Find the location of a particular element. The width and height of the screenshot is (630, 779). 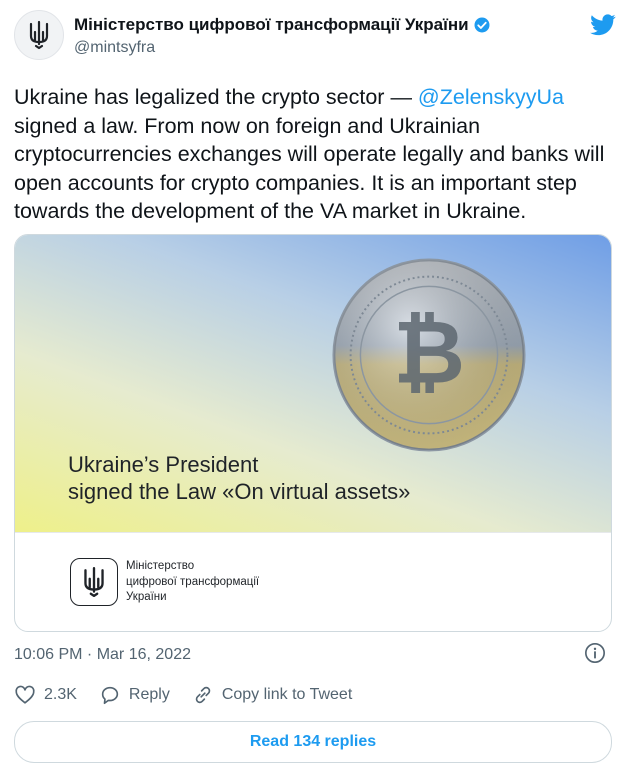

card-divider is located at coordinates (313, 532).